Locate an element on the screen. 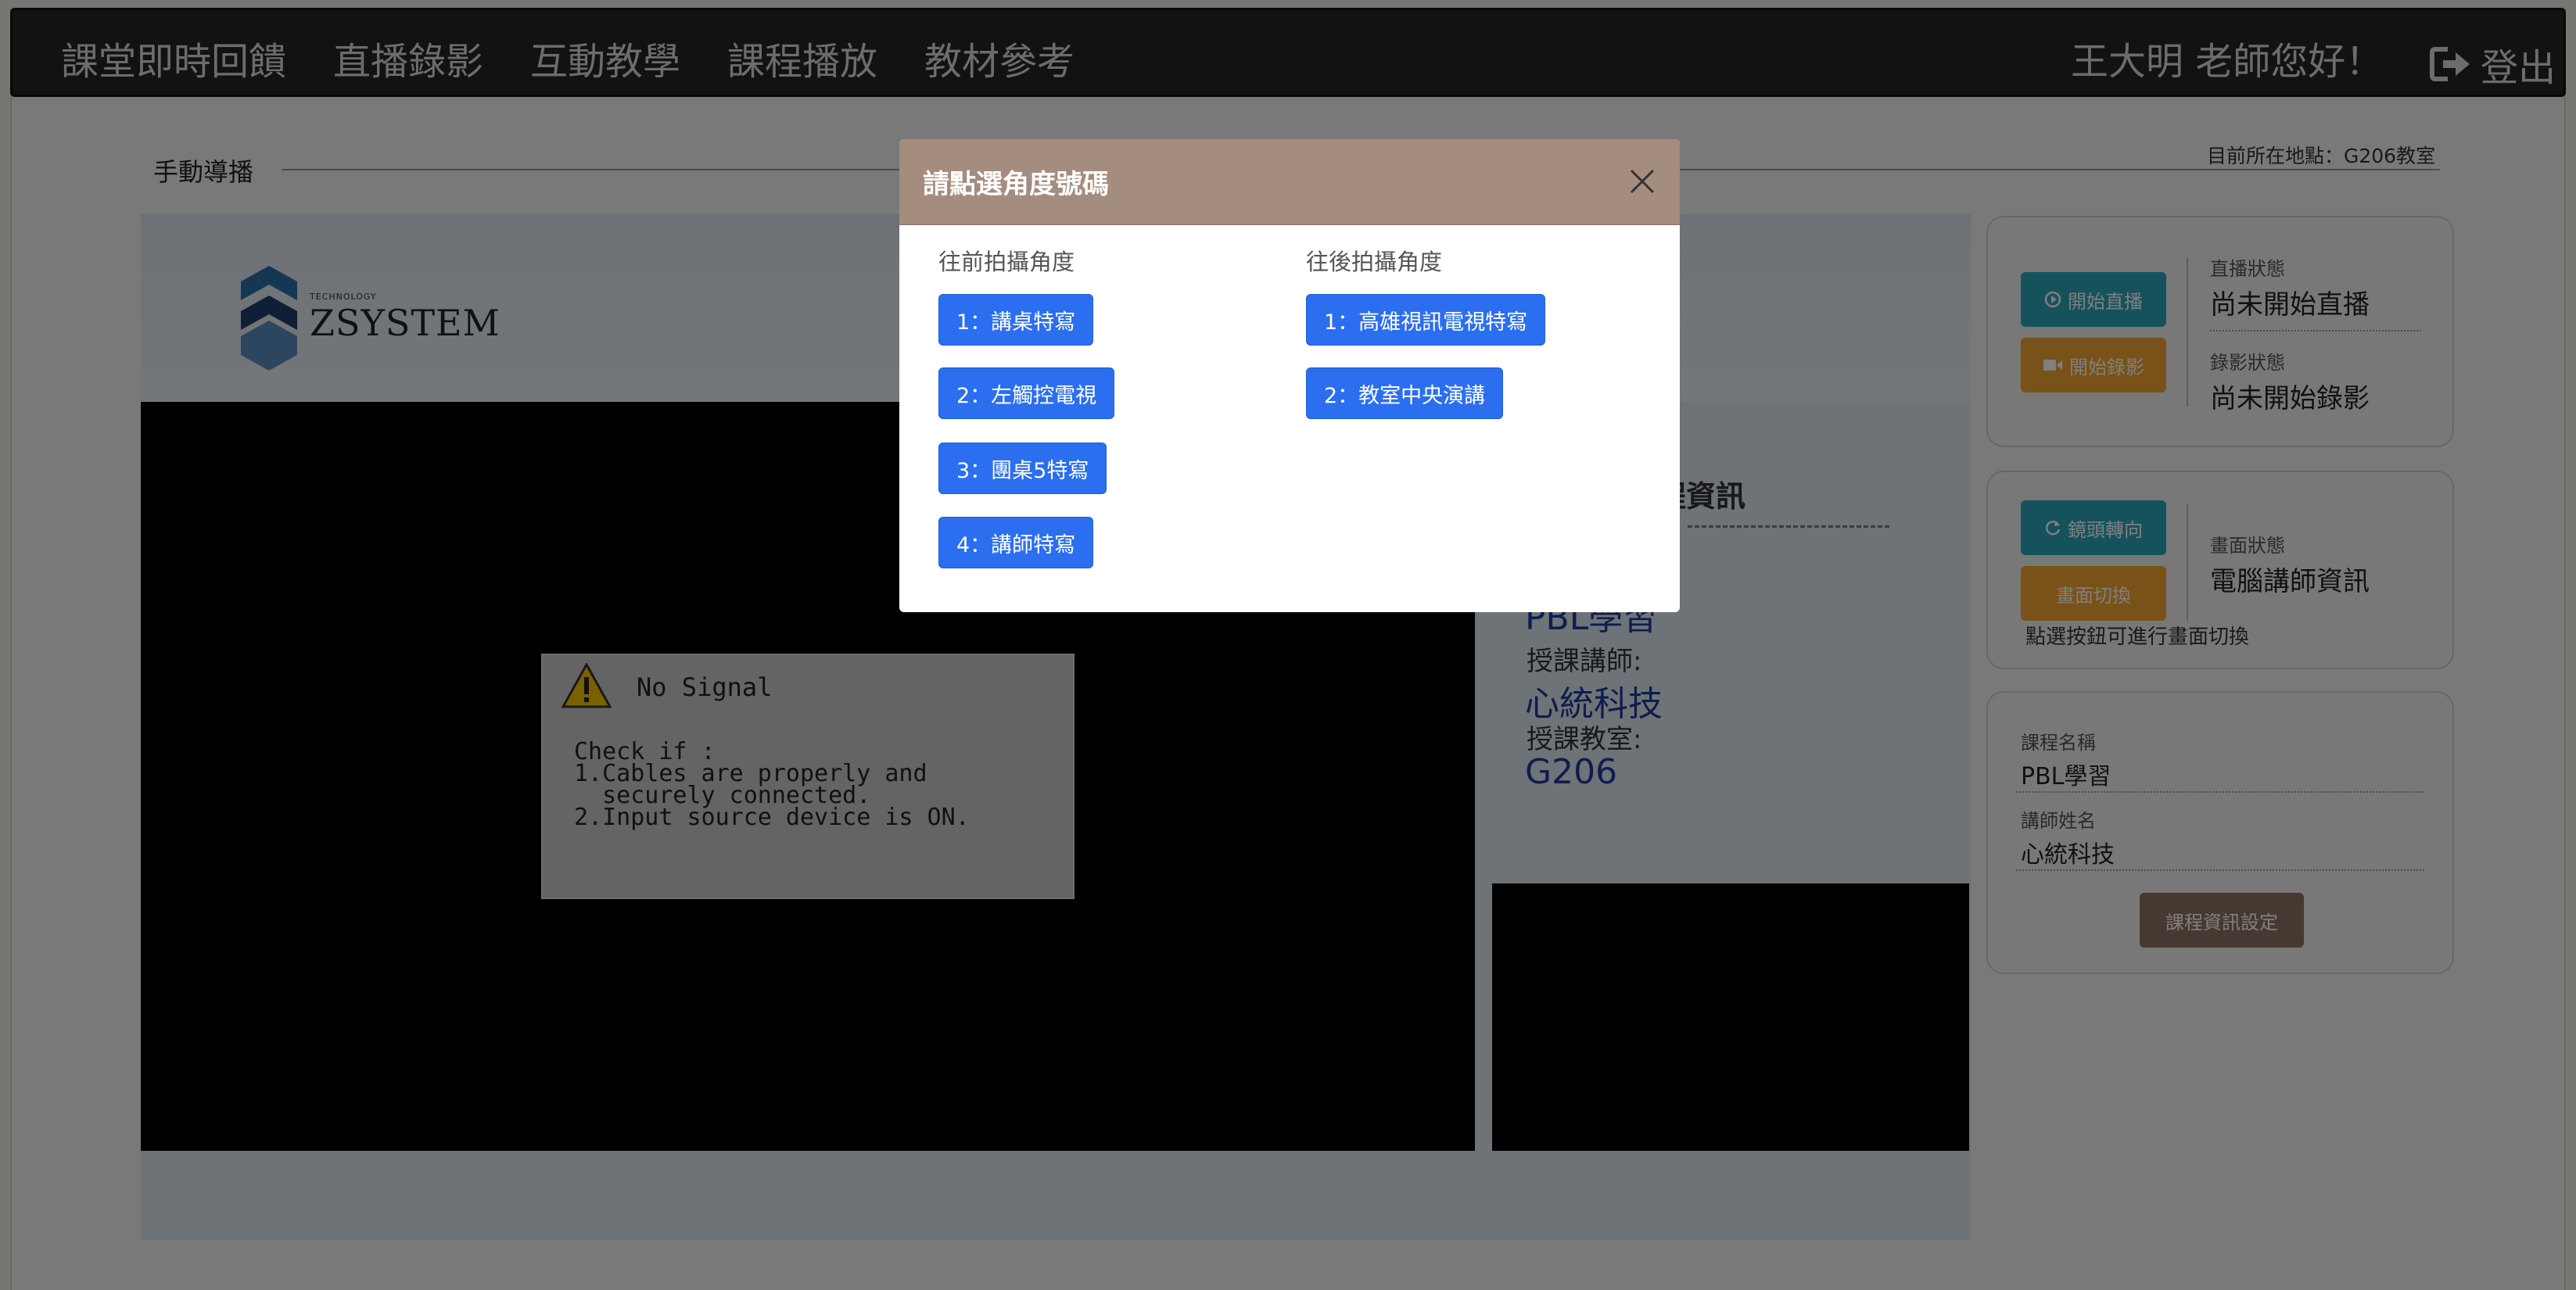  front-angle-4-button: 4：講師特寫 is located at coordinates (1016, 542).